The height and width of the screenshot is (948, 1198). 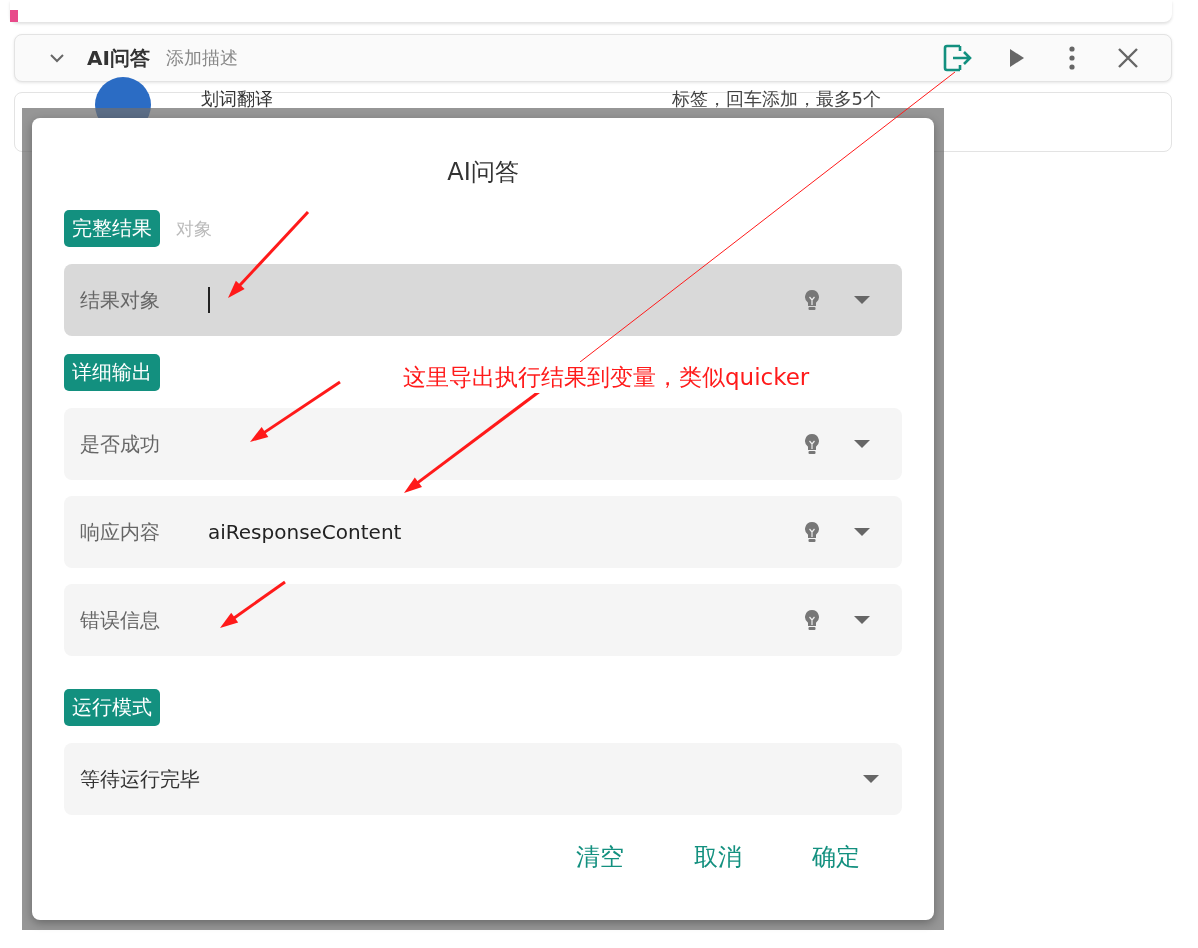 What do you see at coordinates (1072, 58) in the screenshot?
I see `more-icon` at bounding box center [1072, 58].